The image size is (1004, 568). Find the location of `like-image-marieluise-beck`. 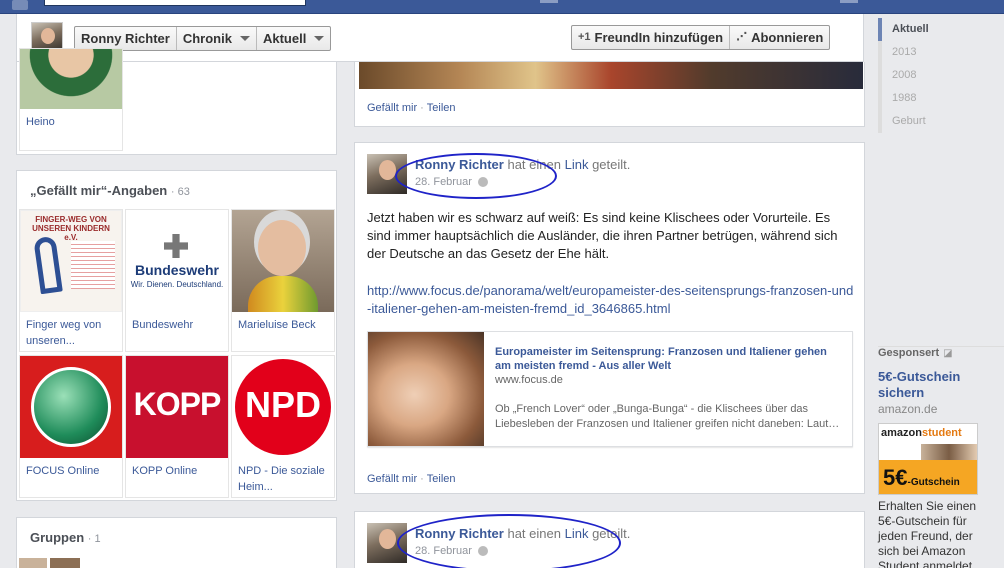

like-image-marieluise-beck is located at coordinates (283, 261).